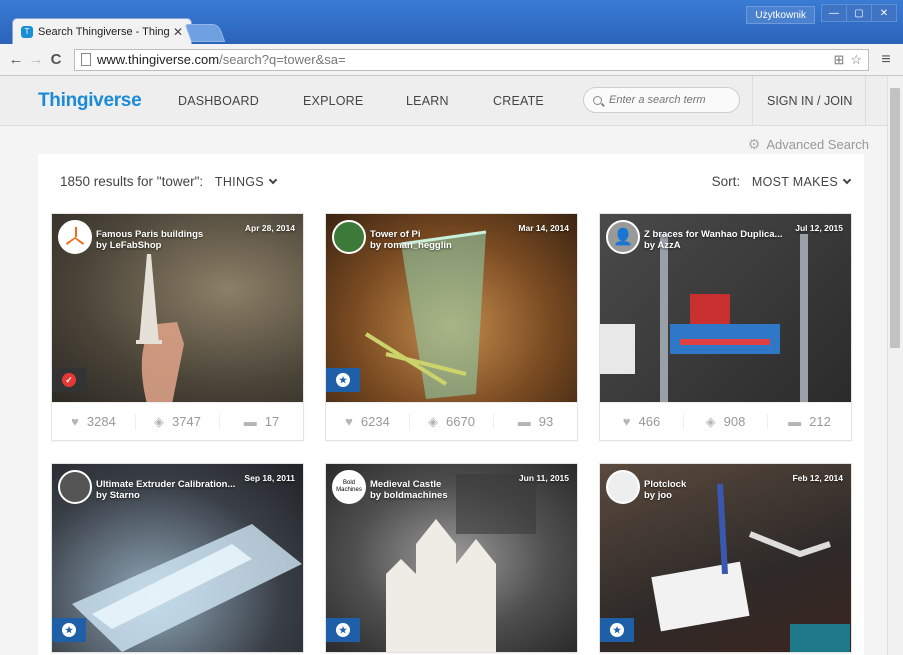 The height and width of the screenshot is (655, 903). What do you see at coordinates (411, 245) in the screenshot?
I see `thing-author: by roman_hegglin` at bounding box center [411, 245].